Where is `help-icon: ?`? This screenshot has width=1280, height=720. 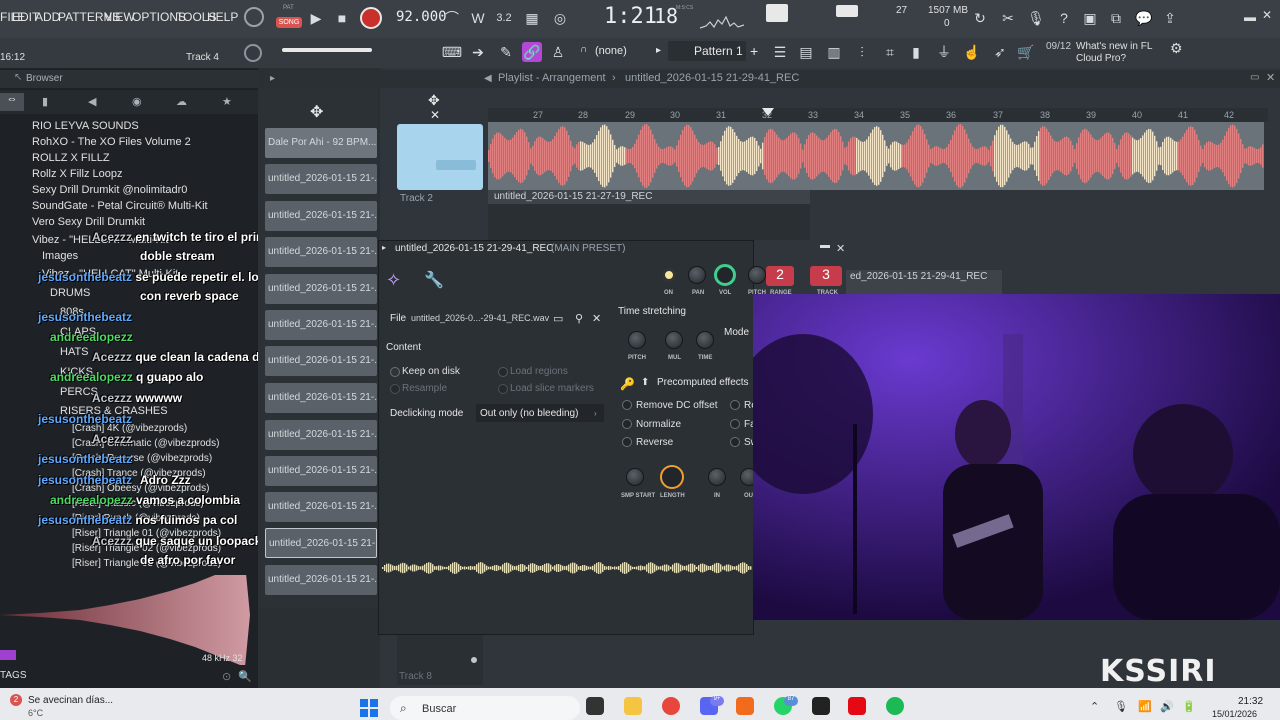 help-icon: ? is located at coordinates (1064, 18).